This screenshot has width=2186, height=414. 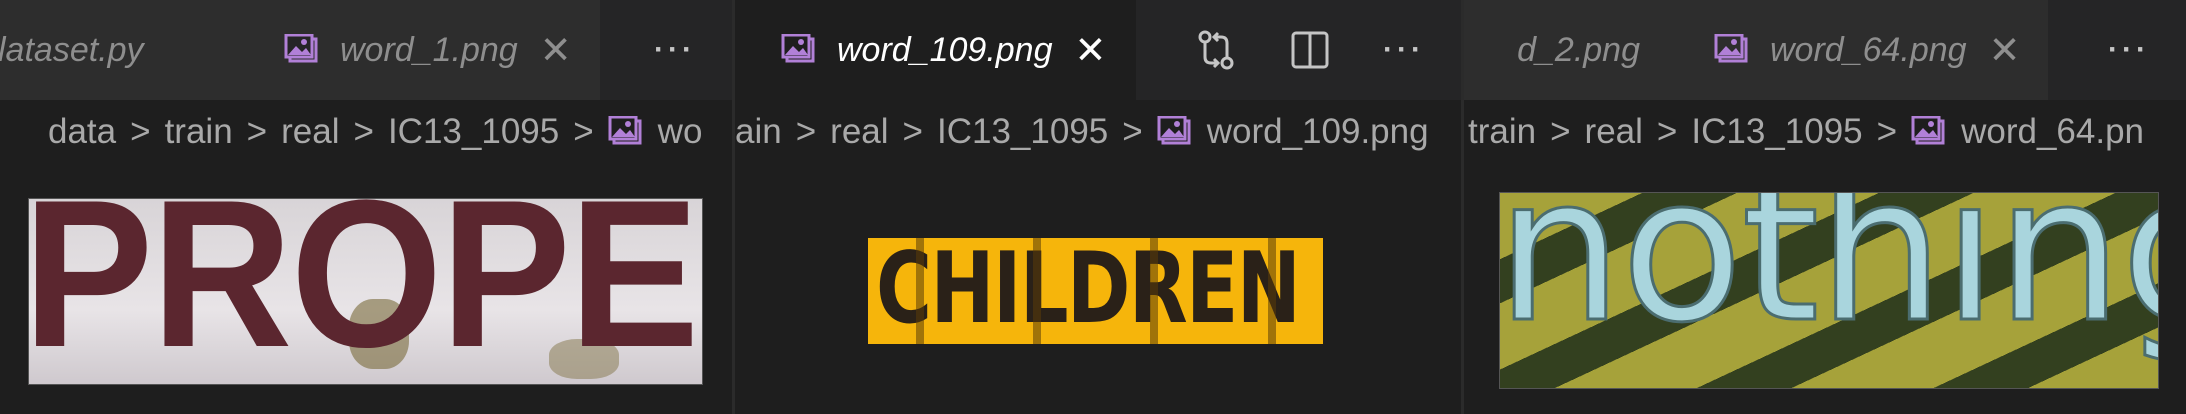 I want to click on breadcrumb-item: ain, so click(x=758, y=132).